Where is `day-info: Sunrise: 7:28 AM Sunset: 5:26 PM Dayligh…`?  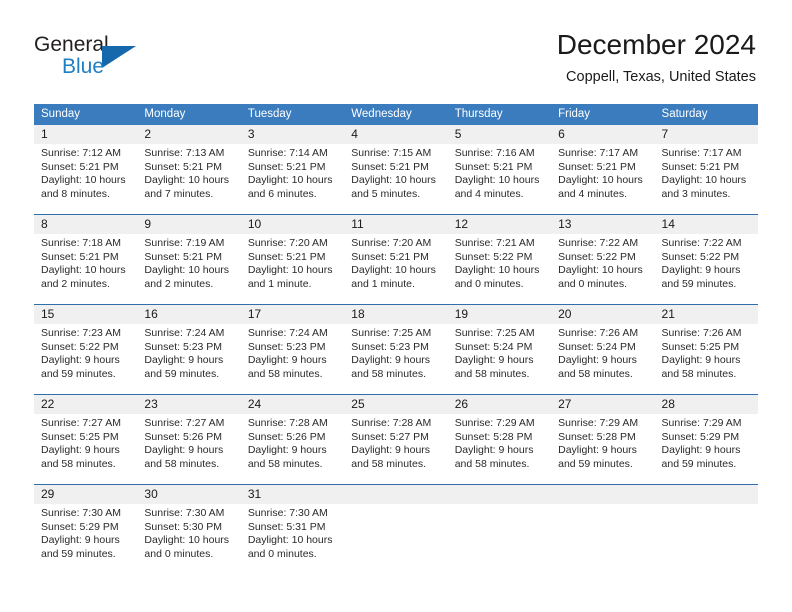
day-info: Sunrise: 7:28 AM Sunset: 5:26 PM Dayligh… is located at coordinates (292, 442).